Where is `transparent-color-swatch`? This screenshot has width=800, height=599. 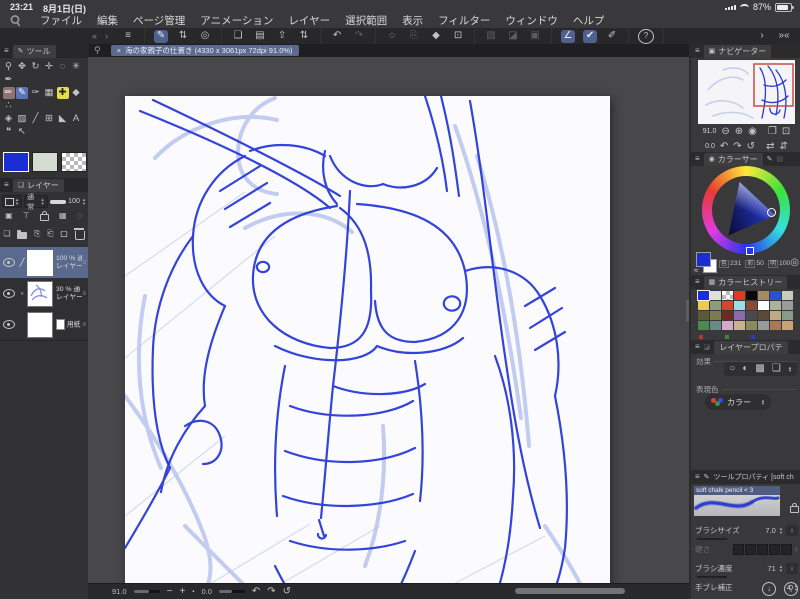 transparent-color-swatch is located at coordinates (74, 162).